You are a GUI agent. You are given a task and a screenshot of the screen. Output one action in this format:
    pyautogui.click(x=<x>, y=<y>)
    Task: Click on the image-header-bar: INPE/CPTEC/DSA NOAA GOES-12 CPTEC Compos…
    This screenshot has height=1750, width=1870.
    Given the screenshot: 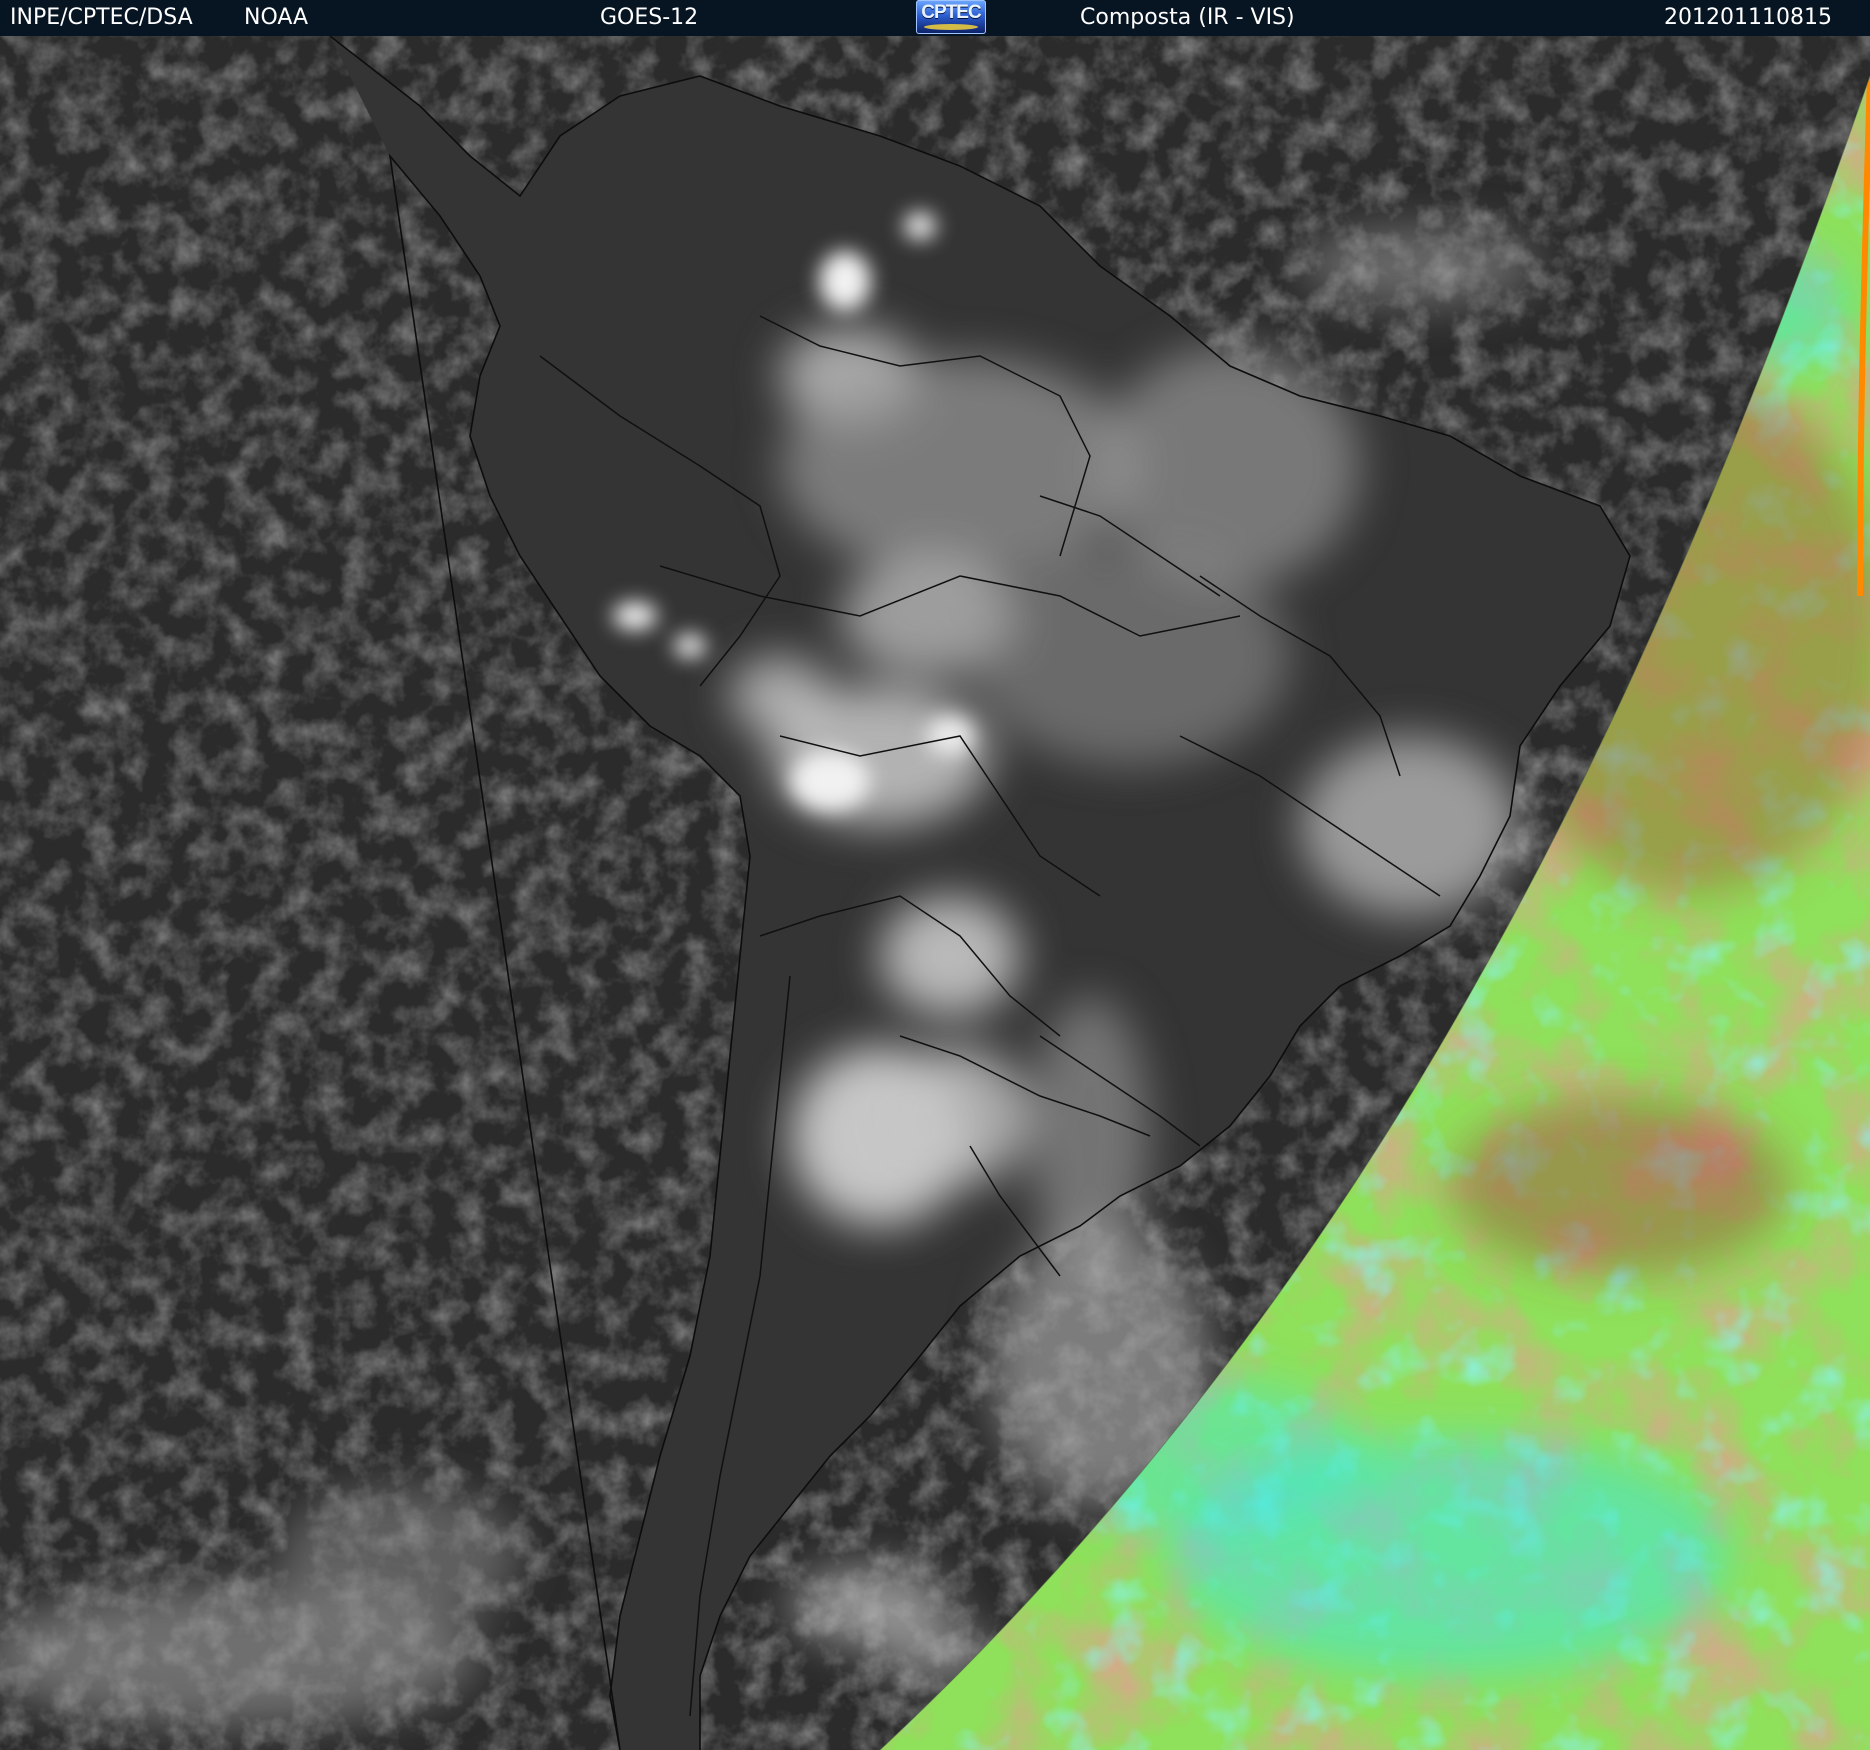 What is the action you would take?
    pyautogui.click(x=935, y=18)
    